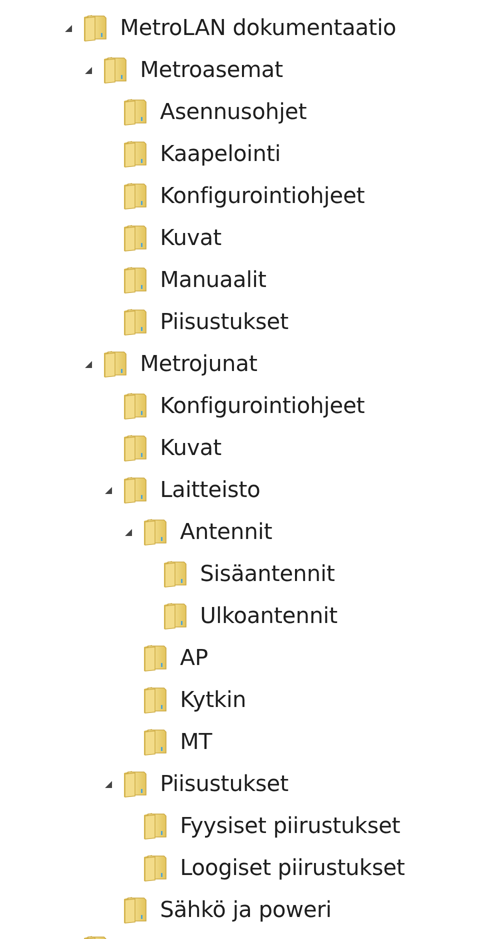 The image size is (498, 939). Describe the element at coordinates (233, 112) in the screenshot. I see `folder-label: Asennusohjet` at that location.